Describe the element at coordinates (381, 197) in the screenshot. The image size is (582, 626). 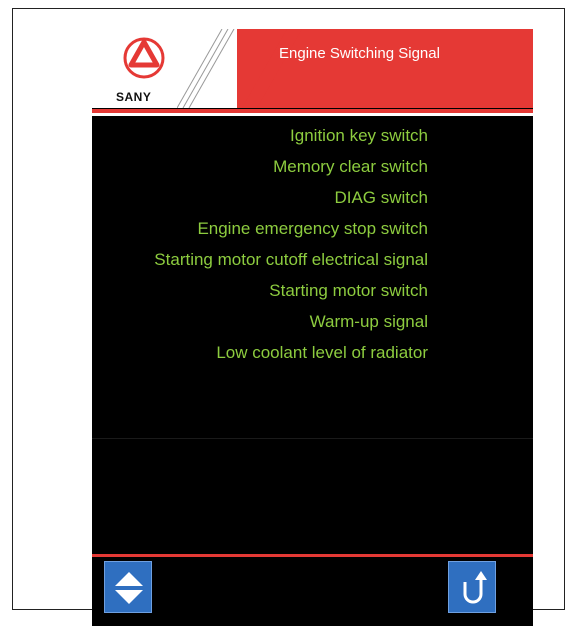
I see `signal-item: DIAG switch` at that location.